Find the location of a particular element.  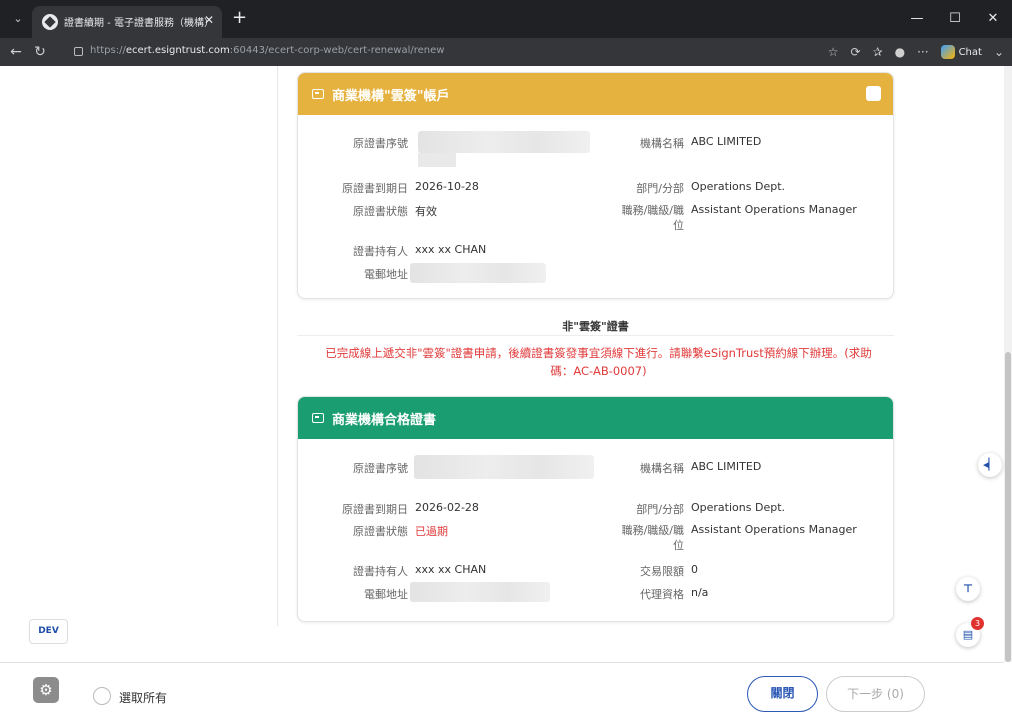

select-all-radio is located at coordinates (102, 696).